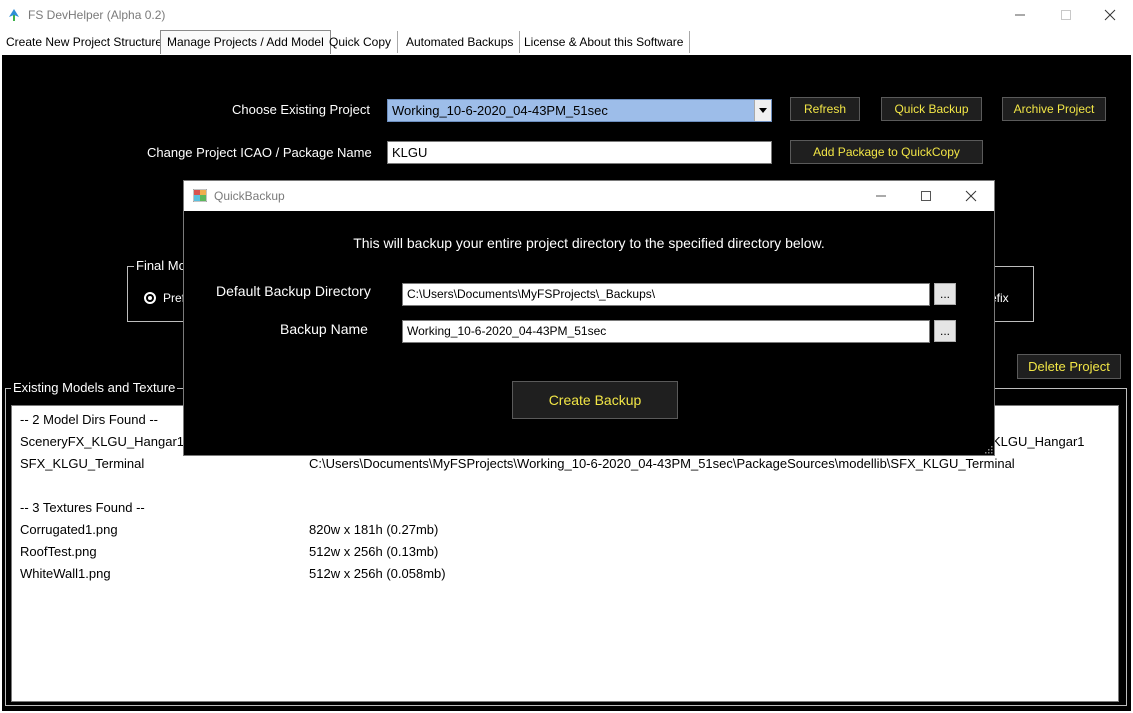  What do you see at coordinates (460, 42) in the screenshot?
I see `tab-automated-backups: Automated Backups` at bounding box center [460, 42].